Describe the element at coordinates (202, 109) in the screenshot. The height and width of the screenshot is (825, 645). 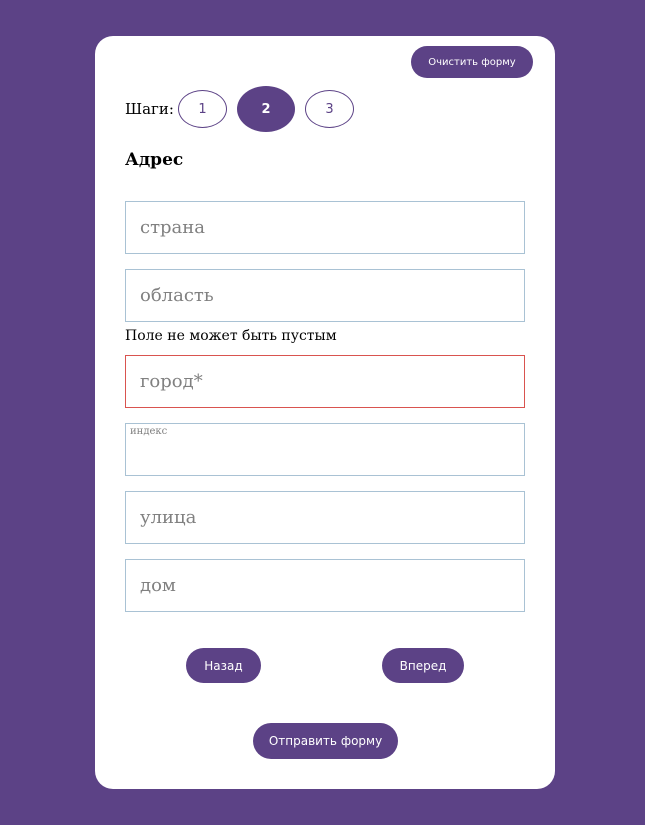
I see `step-1-button: 1` at that location.